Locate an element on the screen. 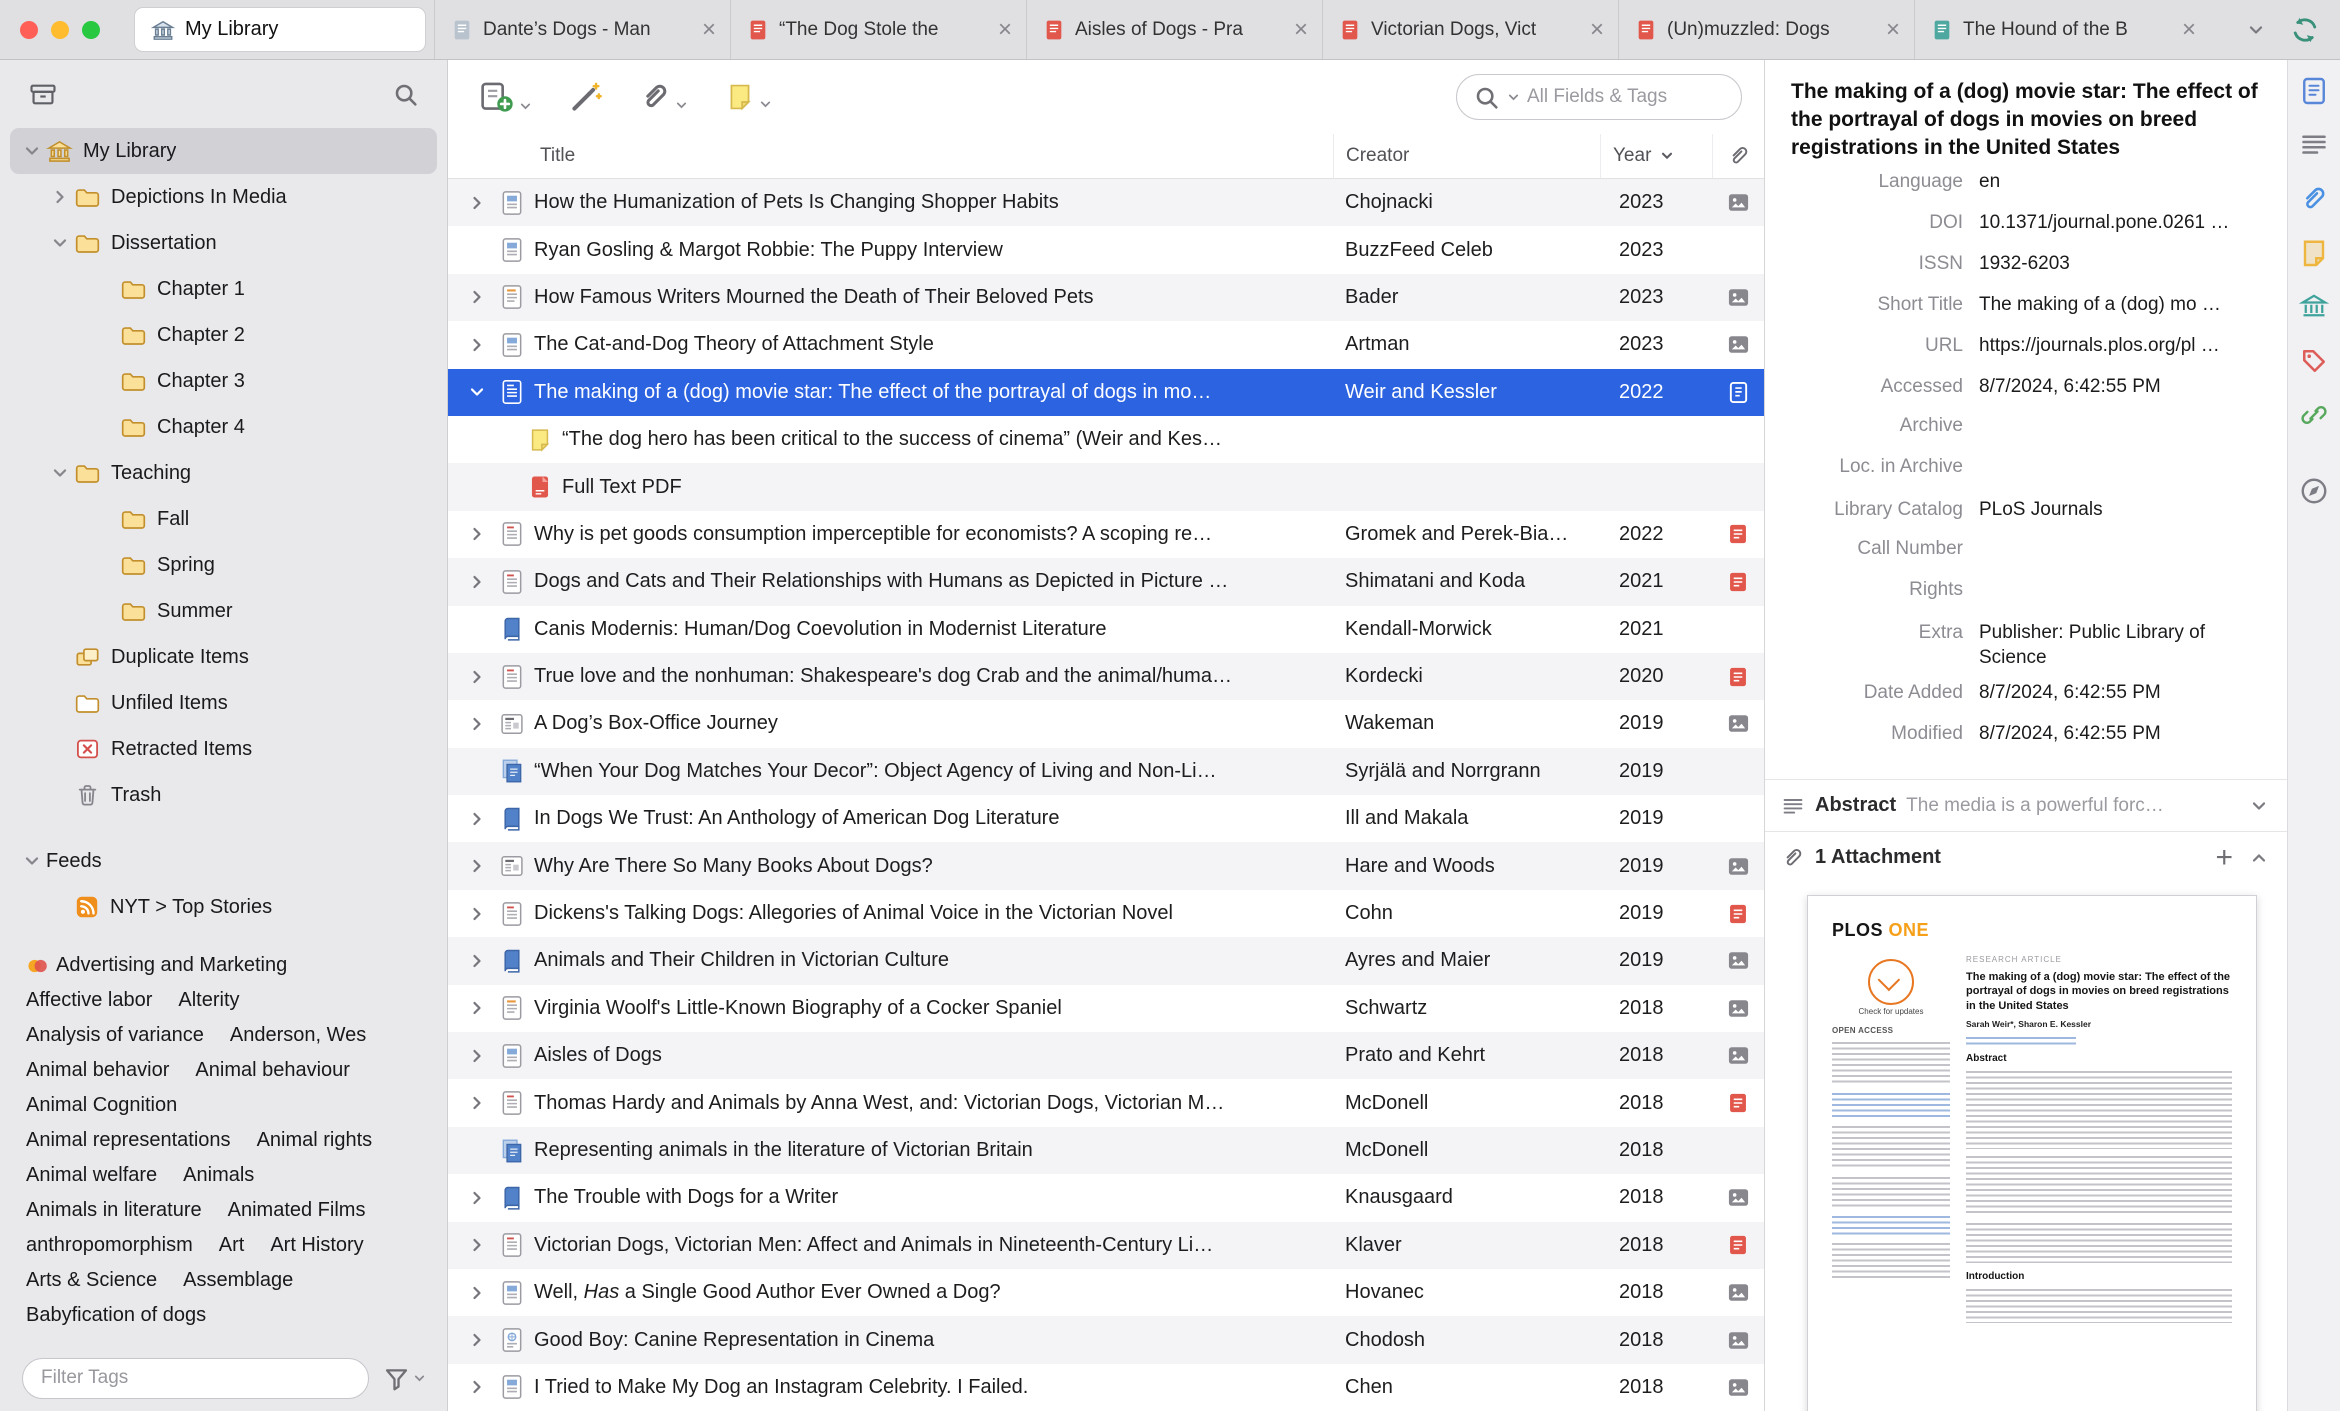 The image size is (2340, 1411). tab-overflow-chevron-icon is located at coordinates (2256, 30).